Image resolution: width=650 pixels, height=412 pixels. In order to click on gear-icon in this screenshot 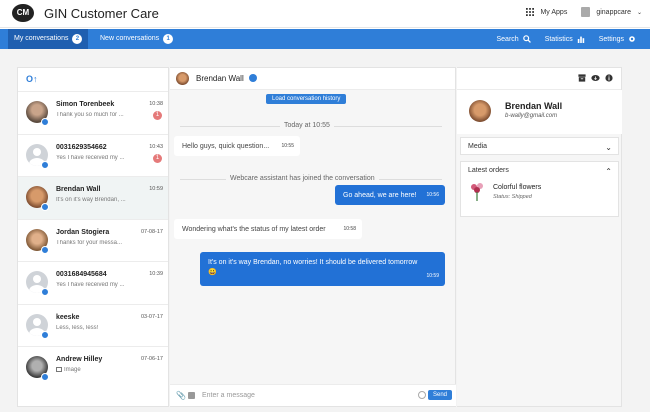, I will do `click(632, 39)`.